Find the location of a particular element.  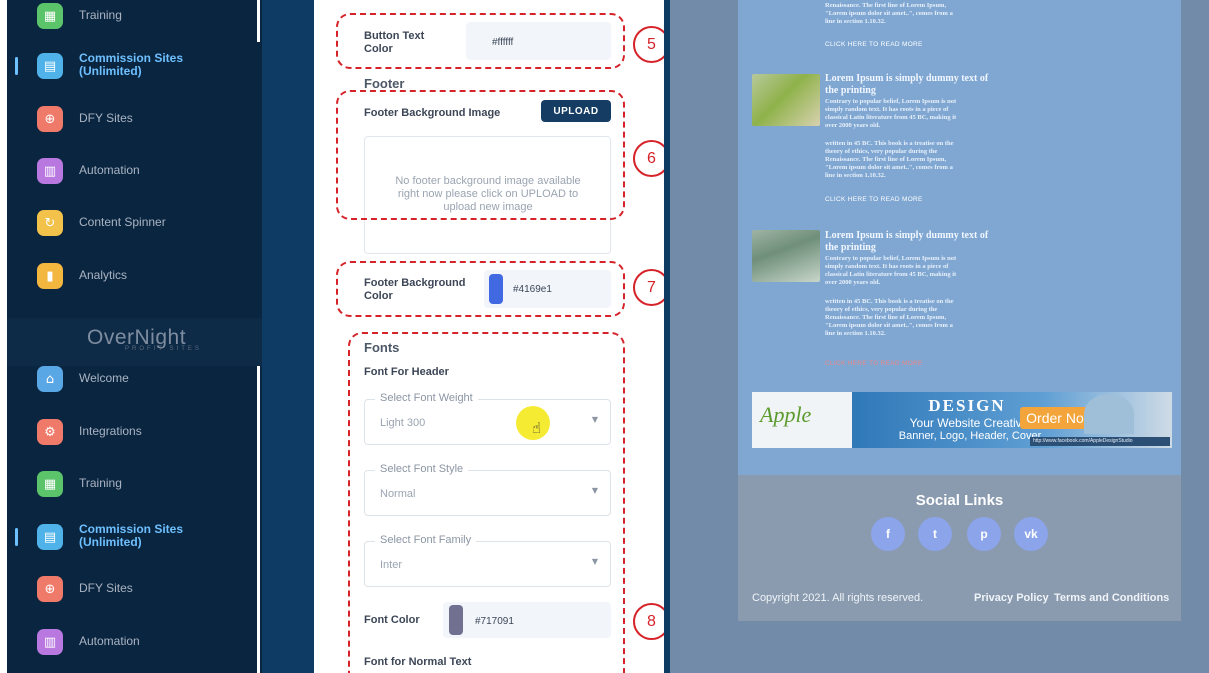

twitter-icon: t is located at coordinates (935, 534).